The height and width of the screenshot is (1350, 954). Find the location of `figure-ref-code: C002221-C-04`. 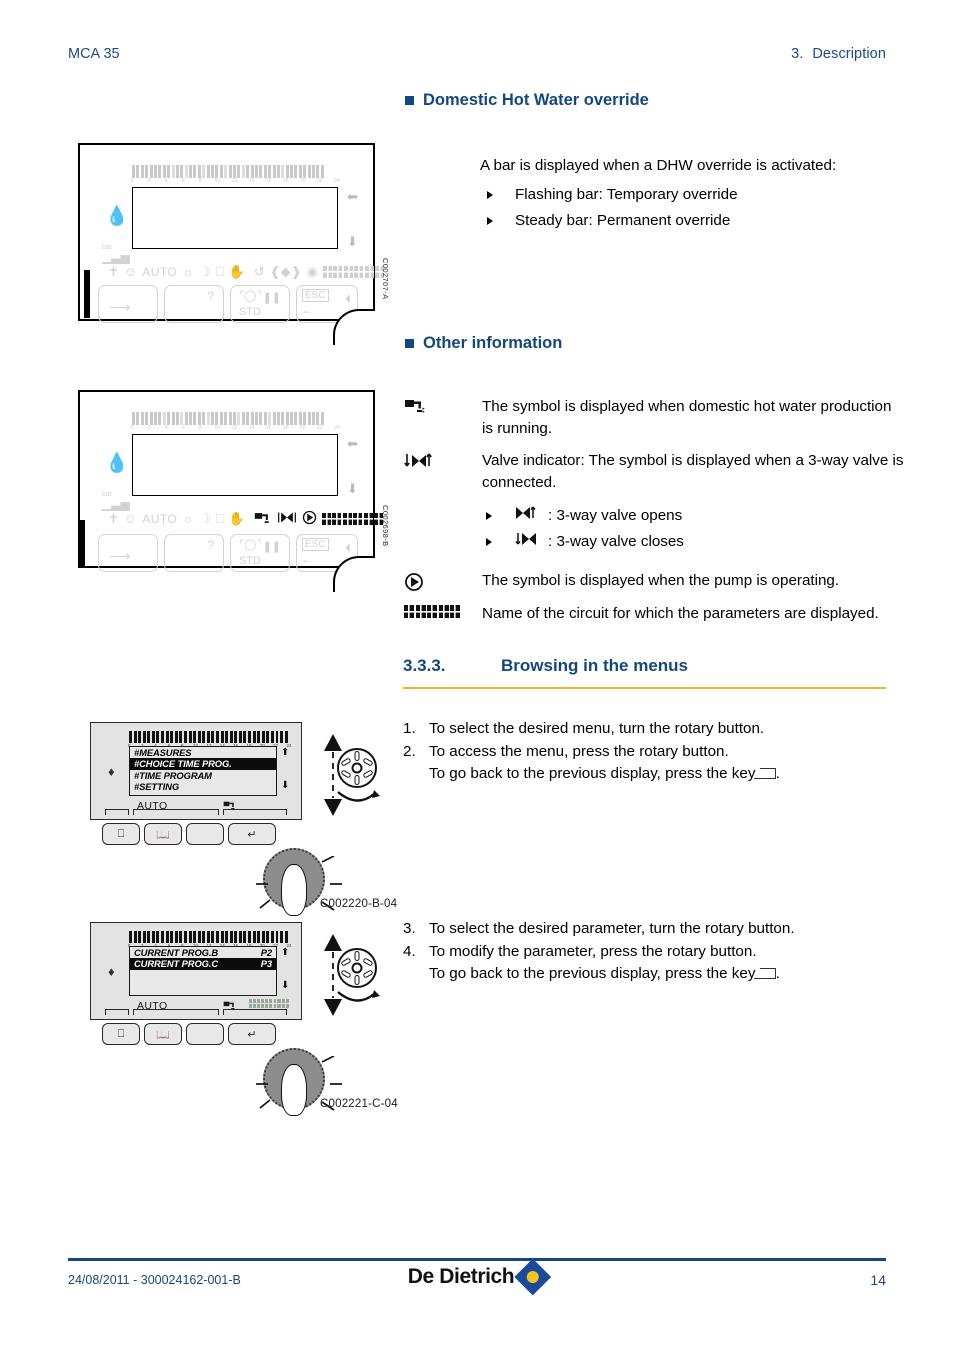

figure-ref-code: C002221-C-04 is located at coordinates (359, 1104).